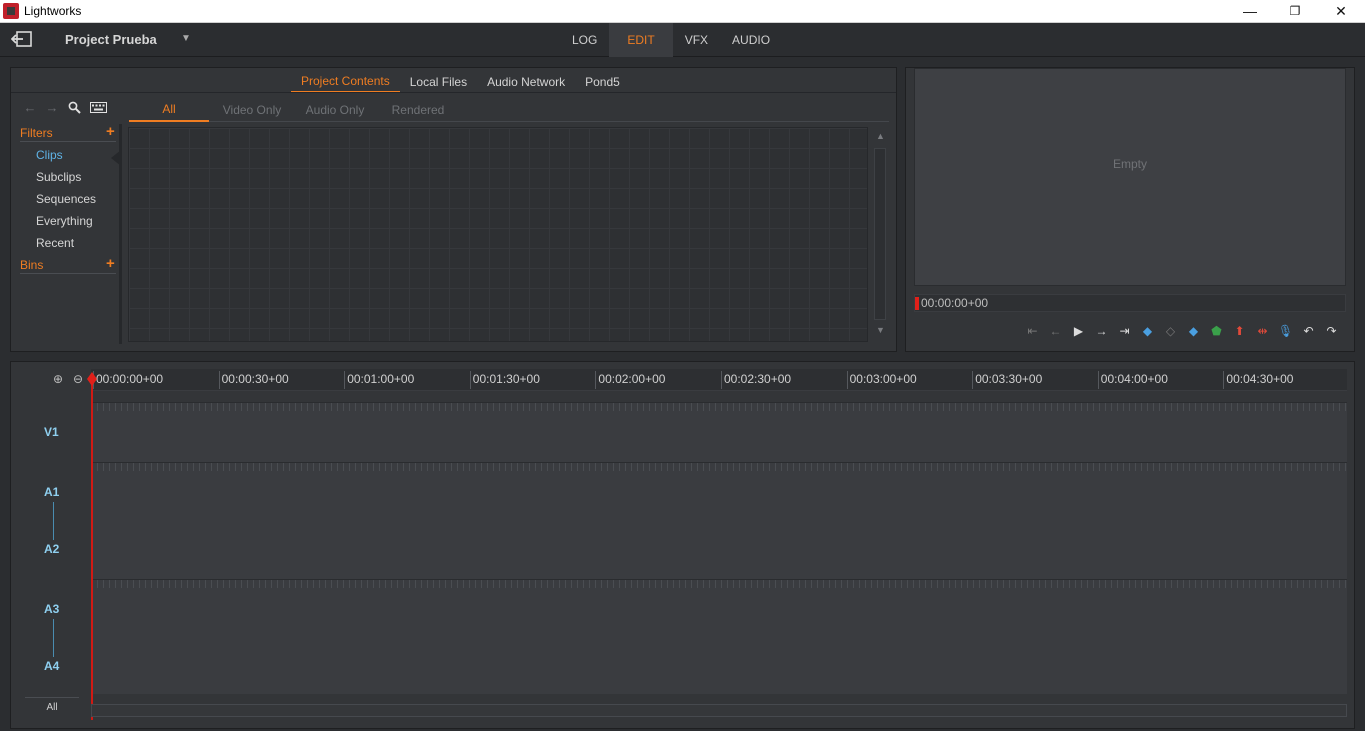 The width and height of the screenshot is (1365, 731). What do you see at coordinates (68, 273) in the screenshot?
I see `bins-underline` at bounding box center [68, 273].